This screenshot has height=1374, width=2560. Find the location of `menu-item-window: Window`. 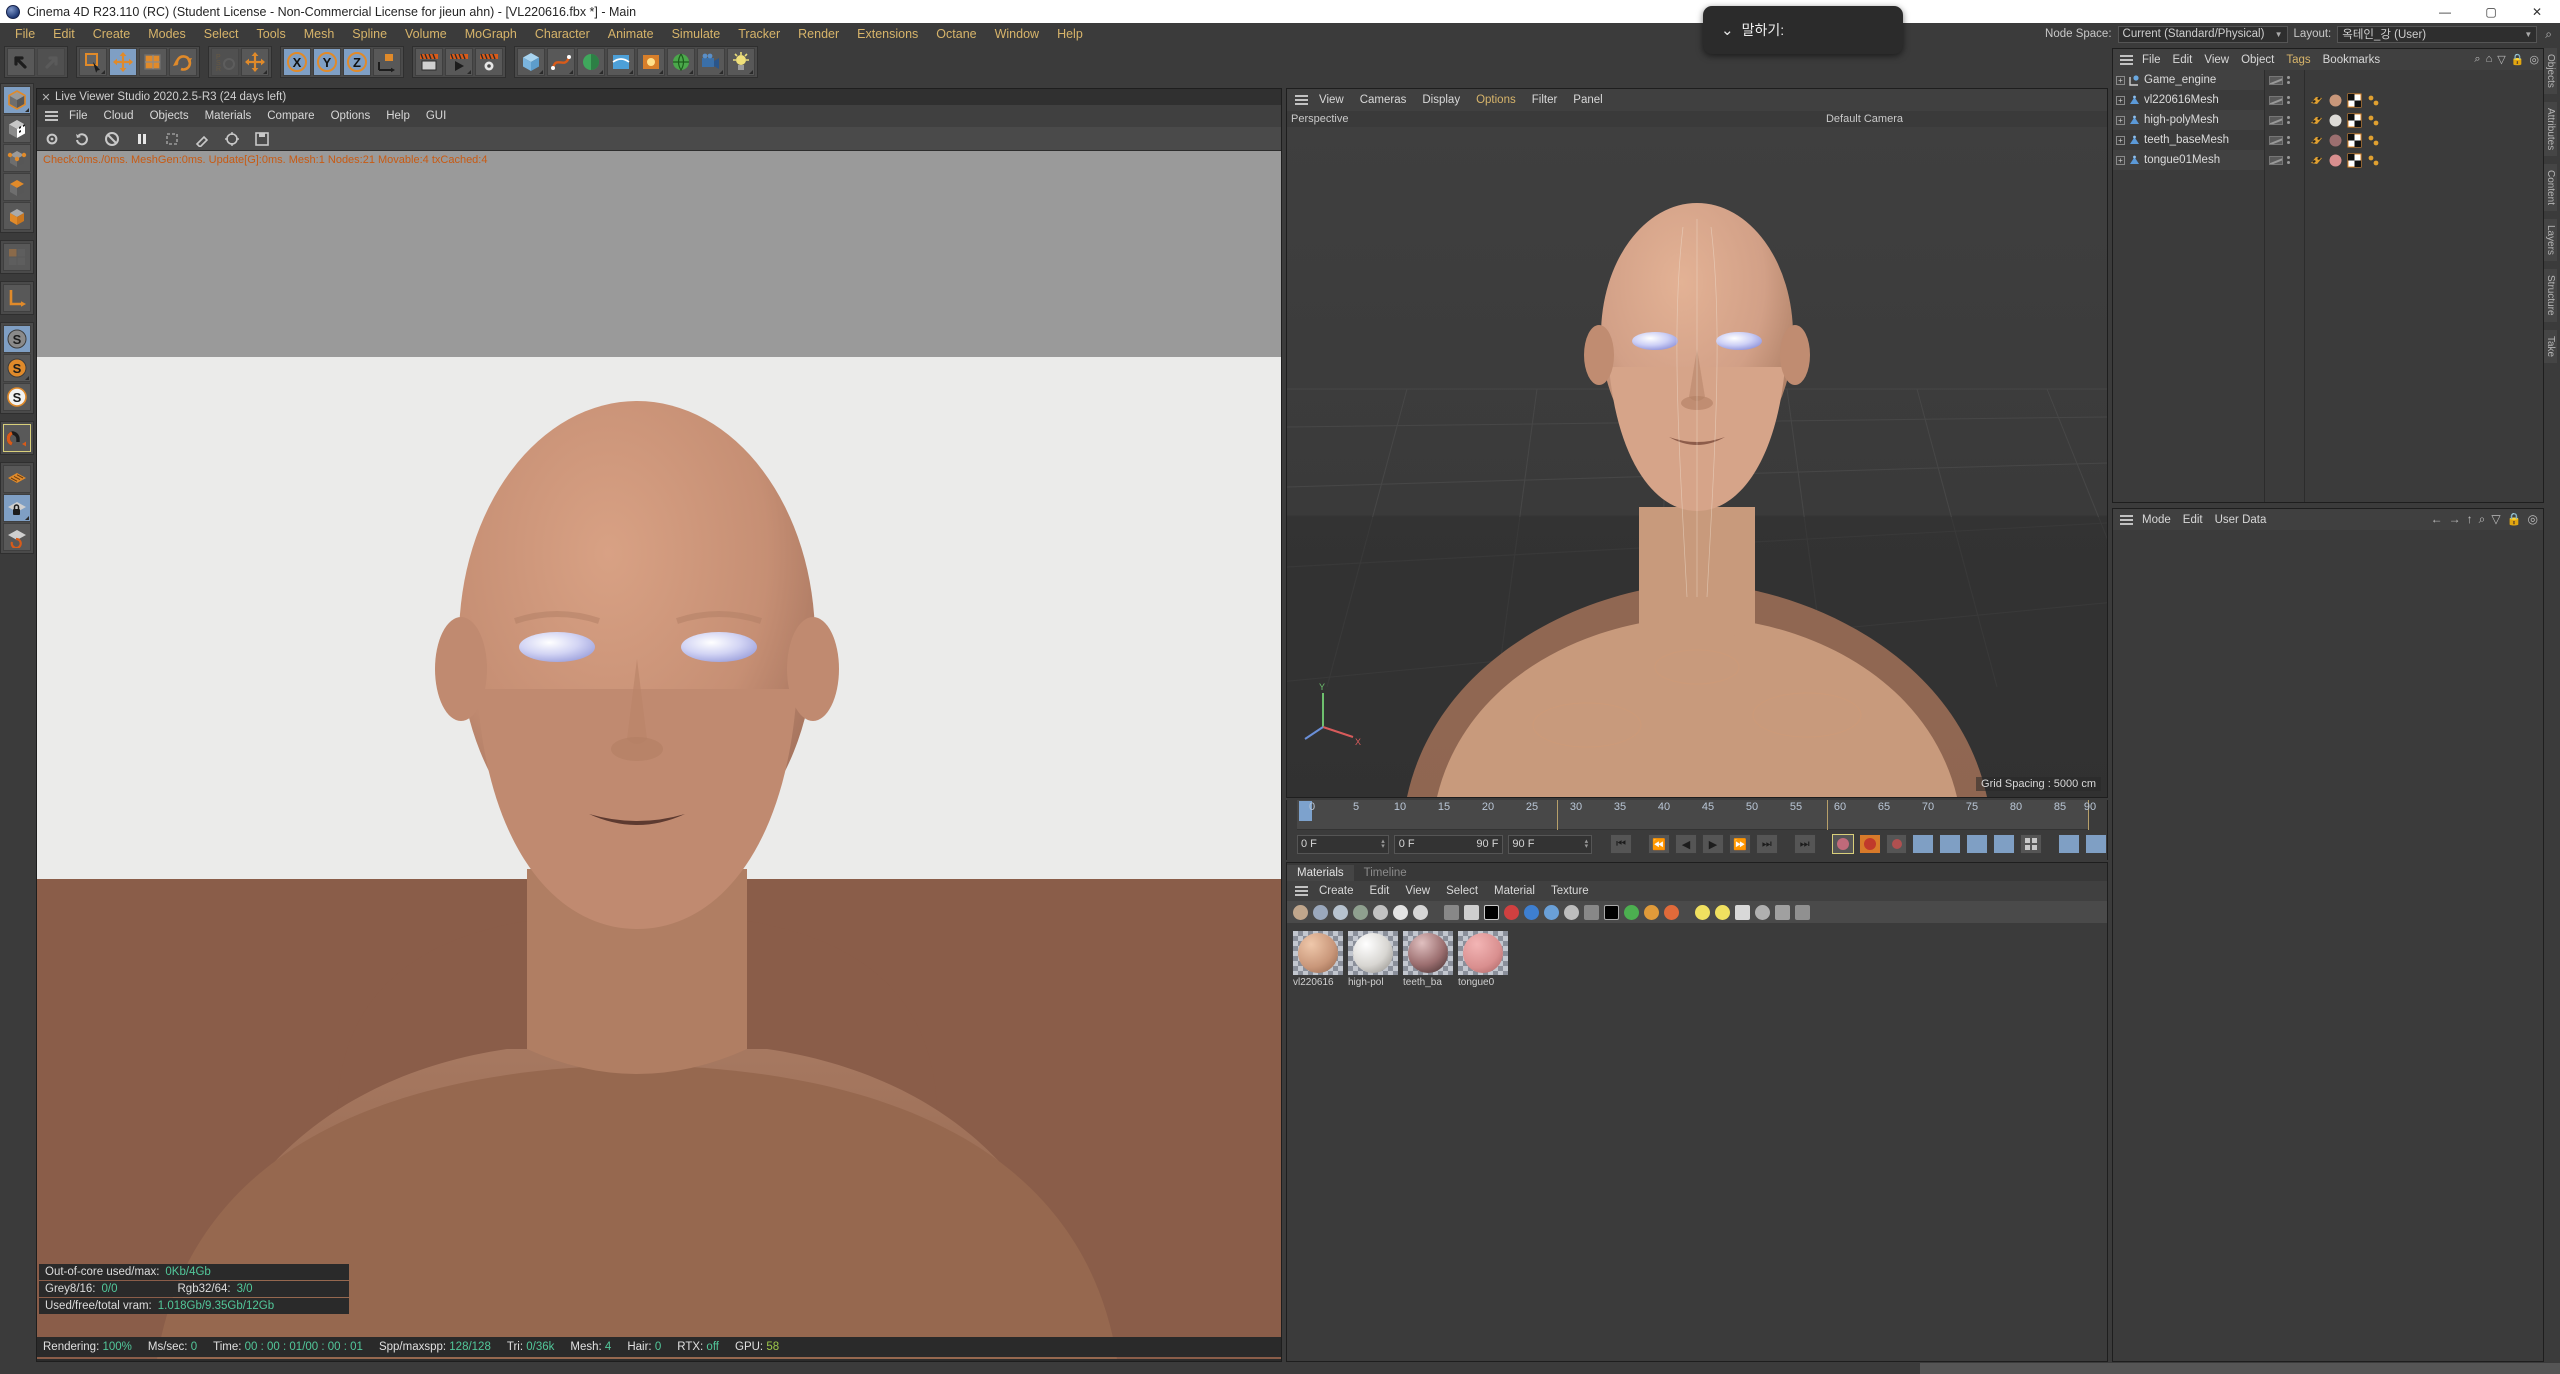

menu-item-window: Window is located at coordinates (1017, 34).